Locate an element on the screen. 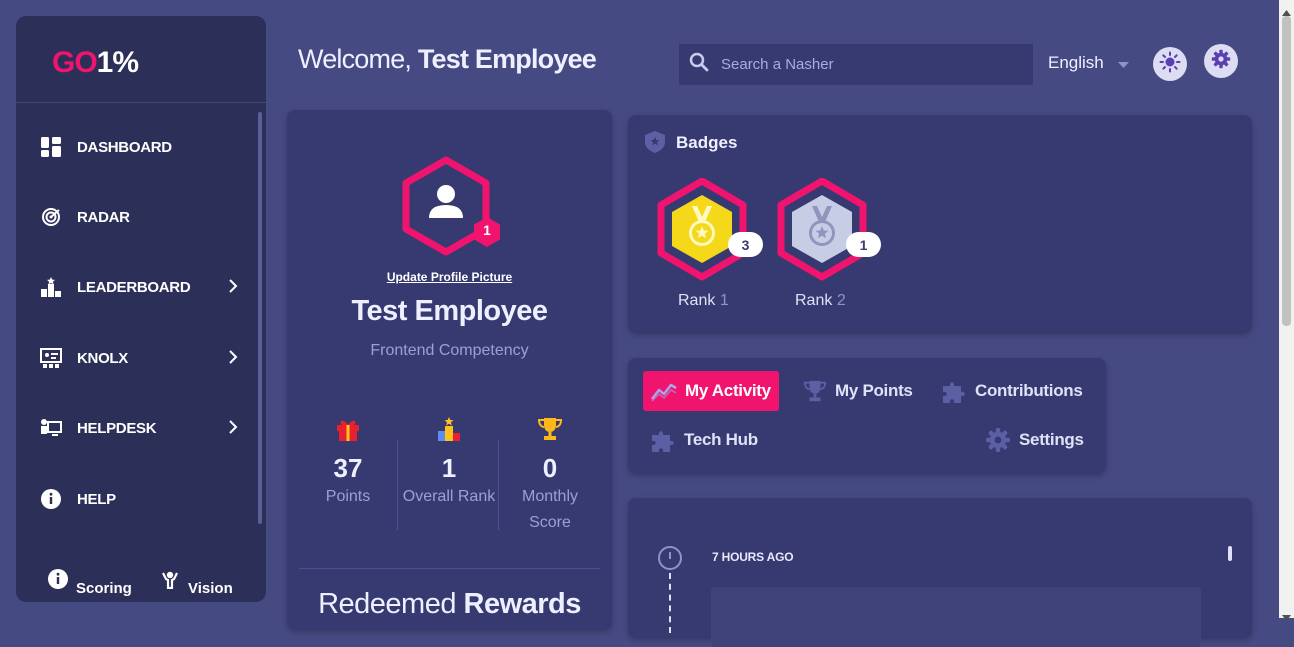  knolx-icon is located at coordinates (51, 358).